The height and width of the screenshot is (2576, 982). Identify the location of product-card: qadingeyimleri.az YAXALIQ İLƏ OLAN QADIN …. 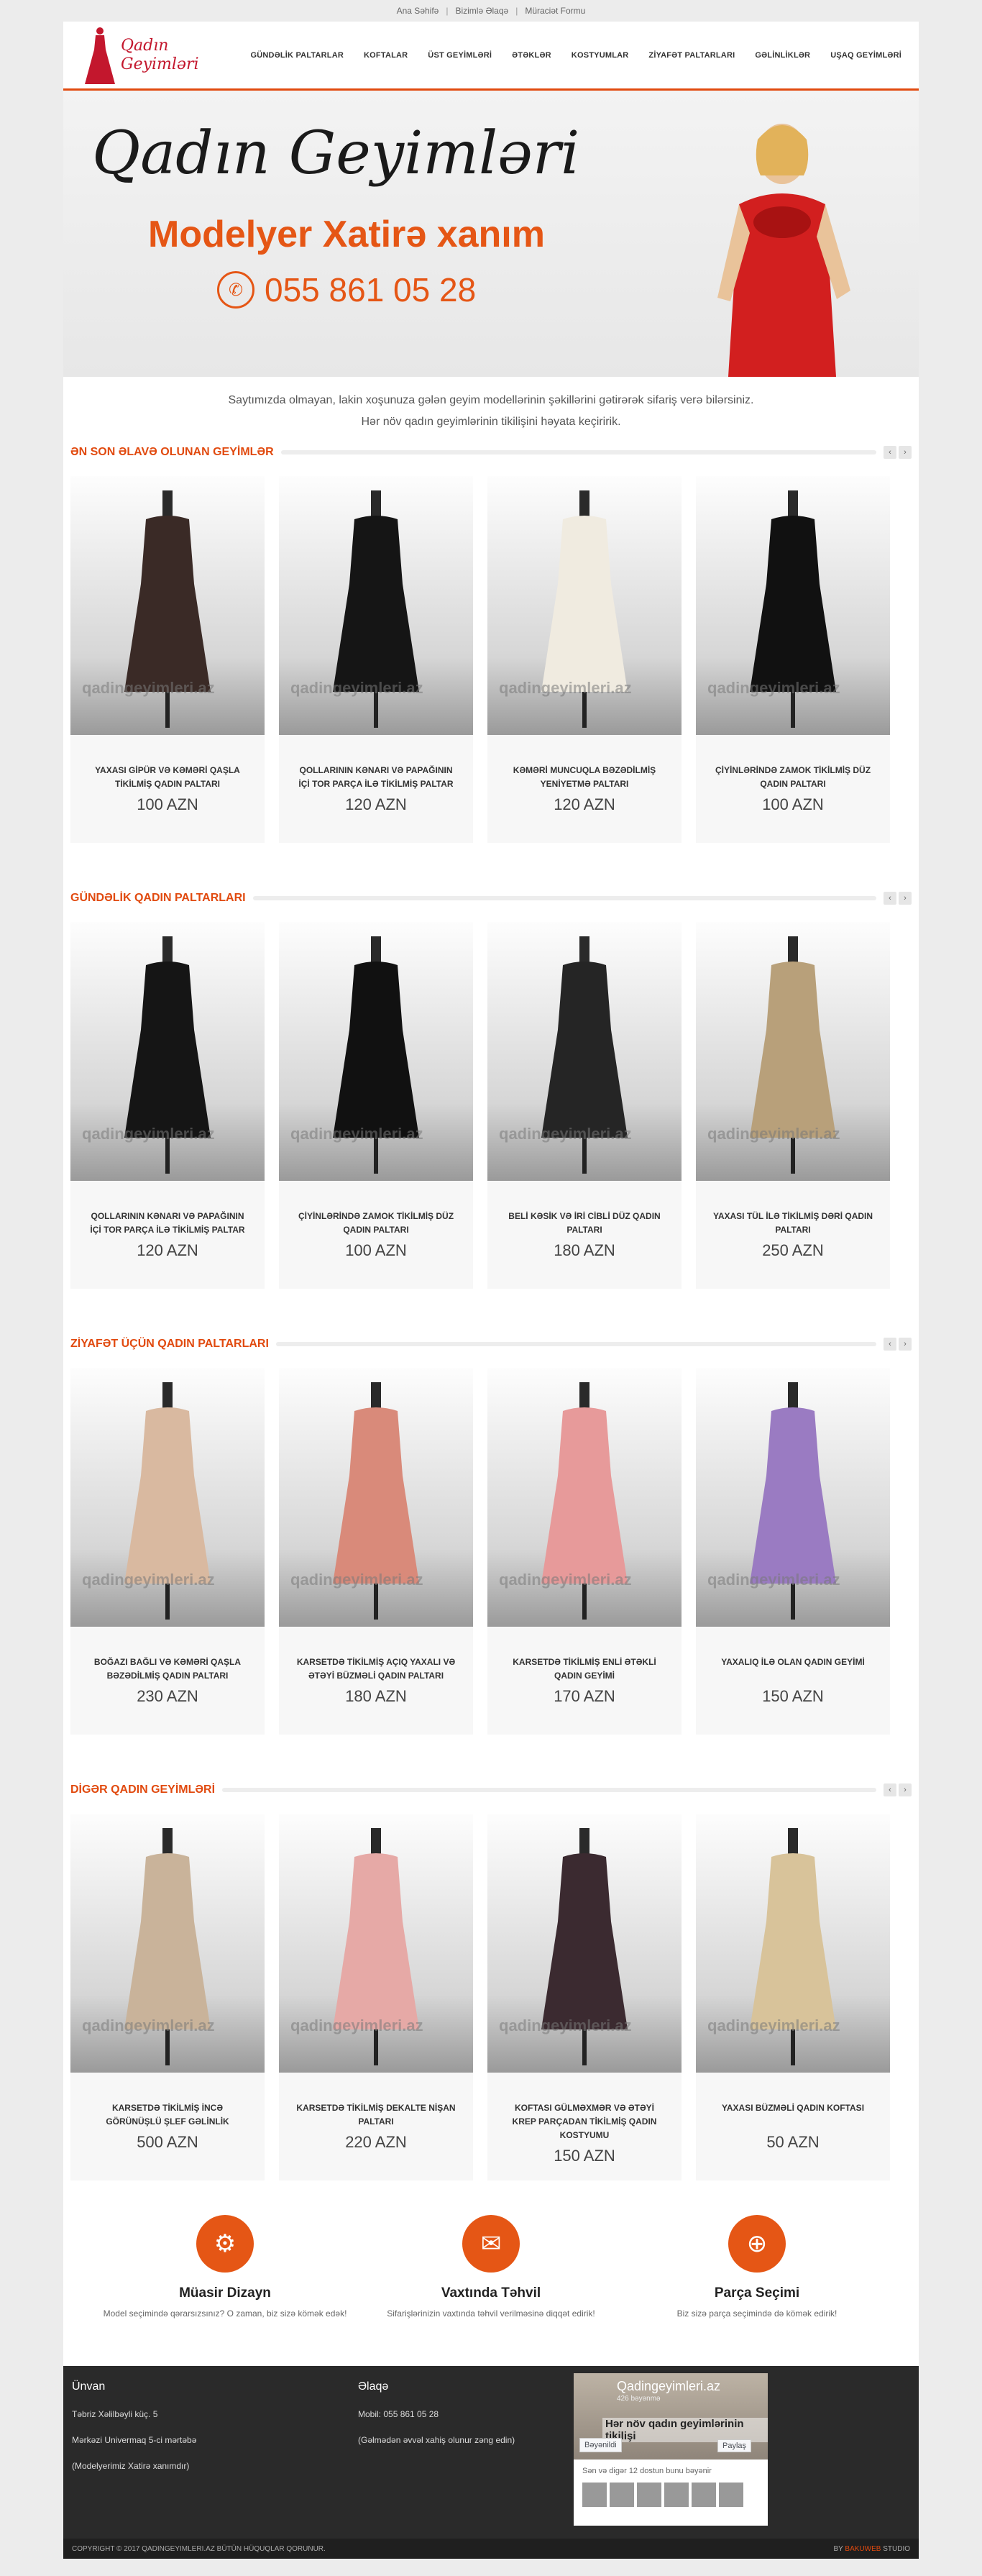
(793, 1551).